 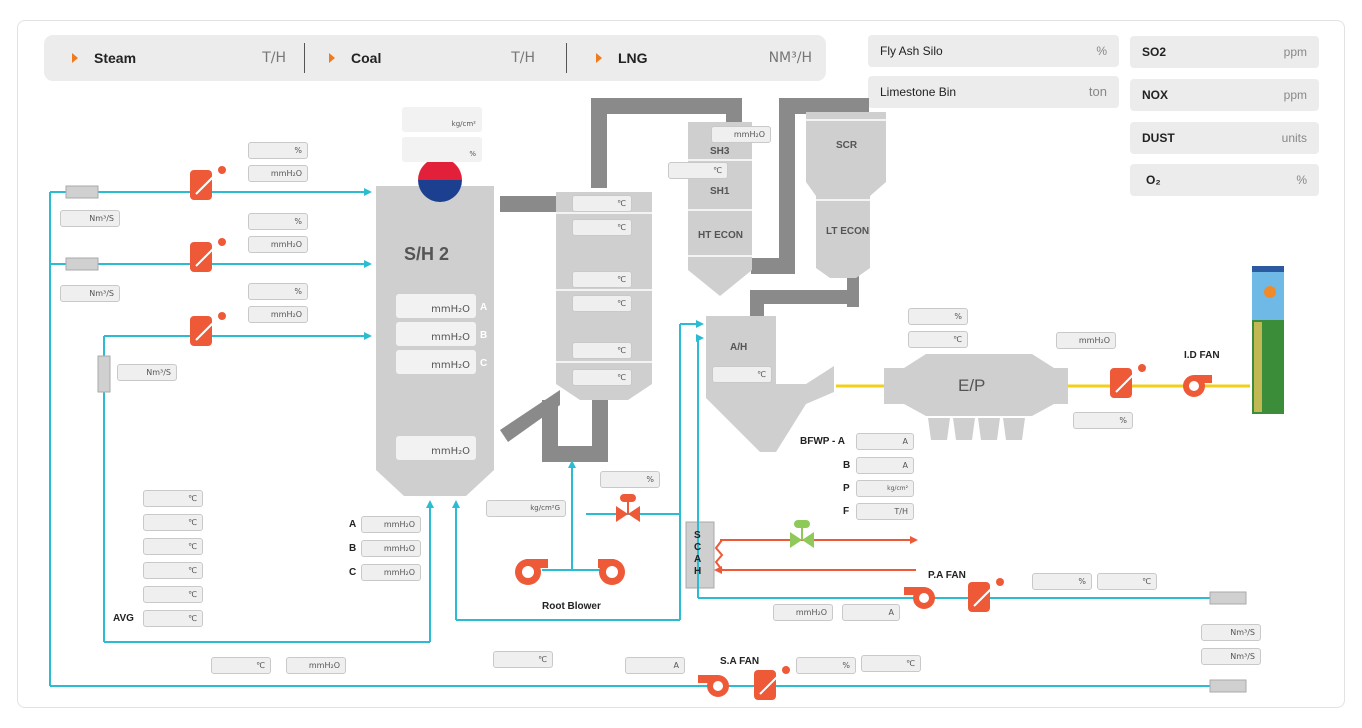 I want to click on air-heater, so click(x=770, y=384).